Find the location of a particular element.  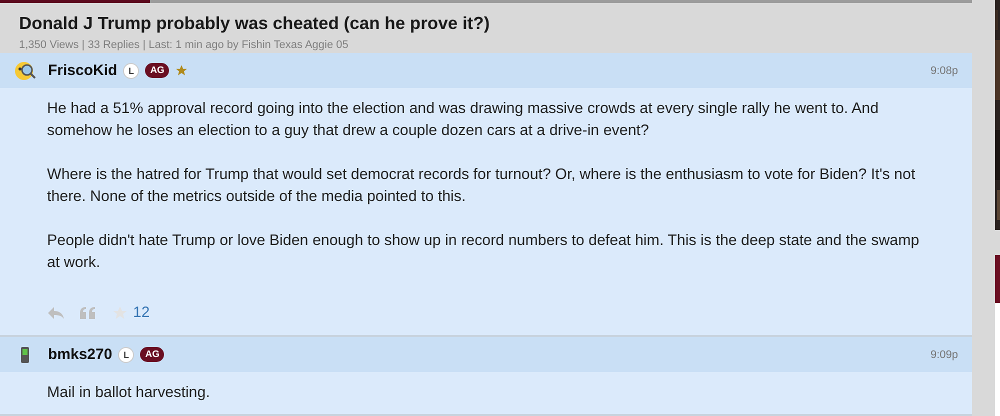

username-link: FriscoKid is located at coordinates (83, 70).